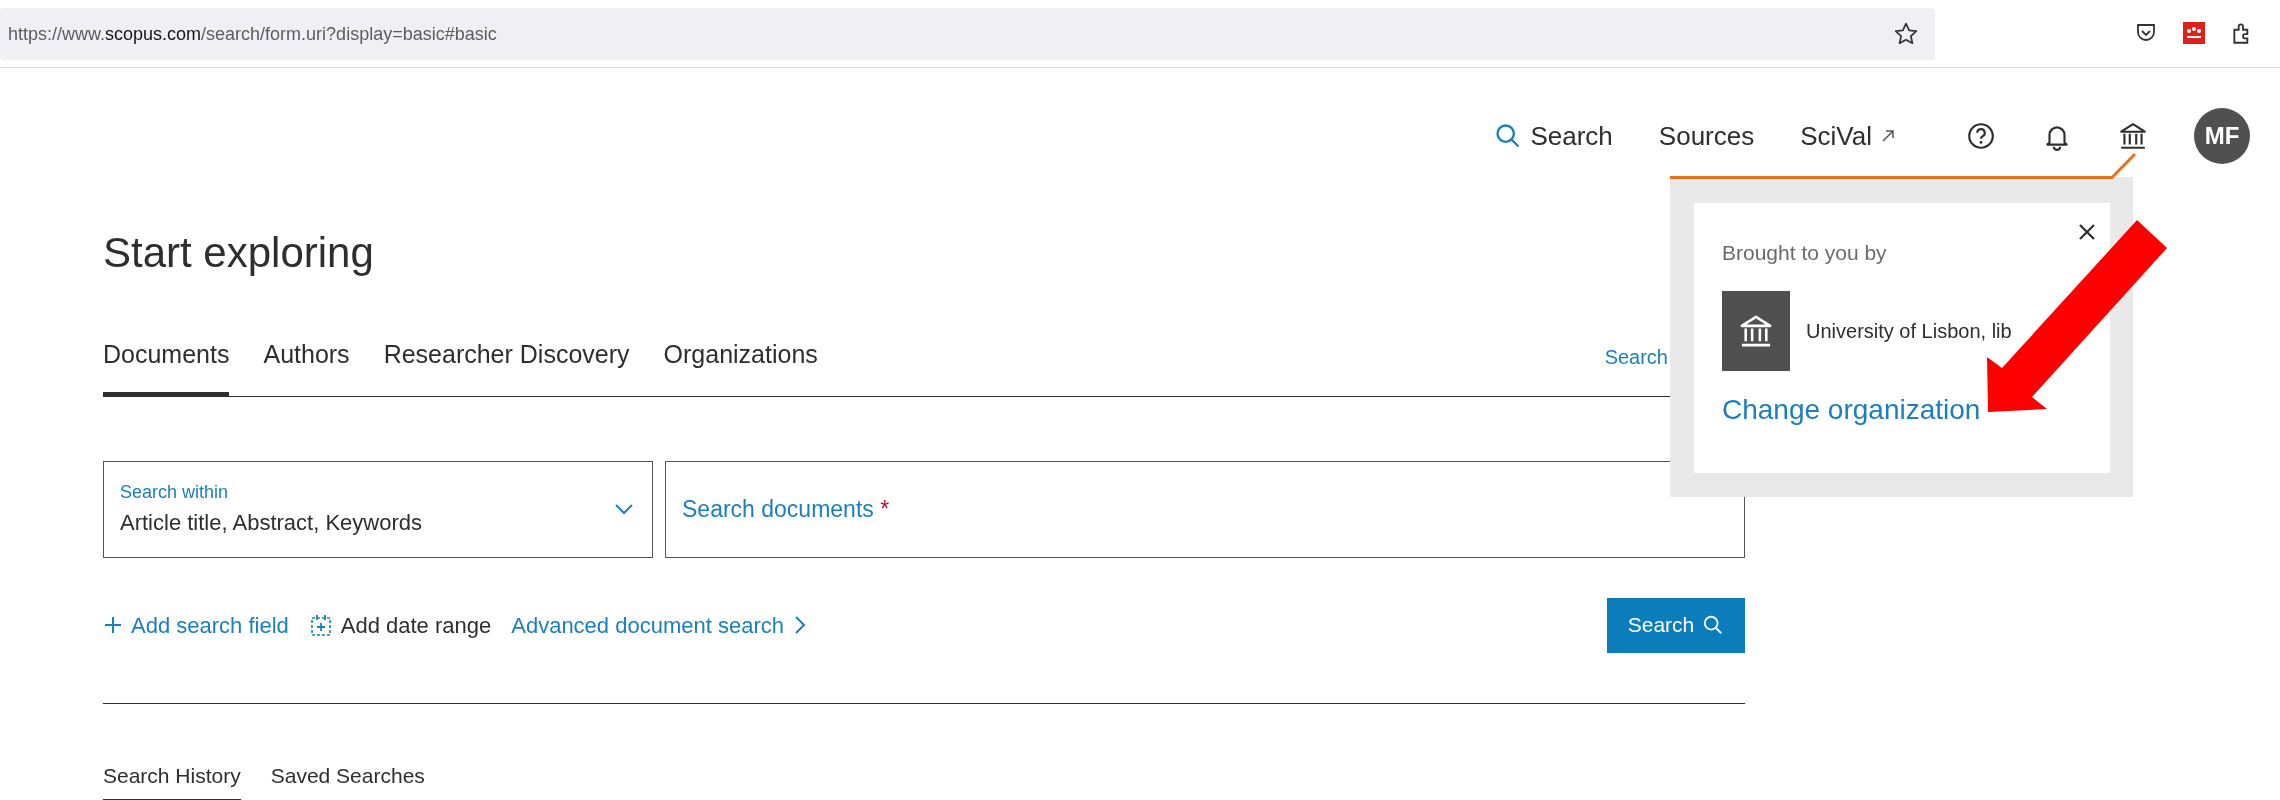 This screenshot has height=800, width=2280. What do you see at coordinates (113, 625) in the screenshot?
I see `plus-icon` at bounding box center [113, 625].